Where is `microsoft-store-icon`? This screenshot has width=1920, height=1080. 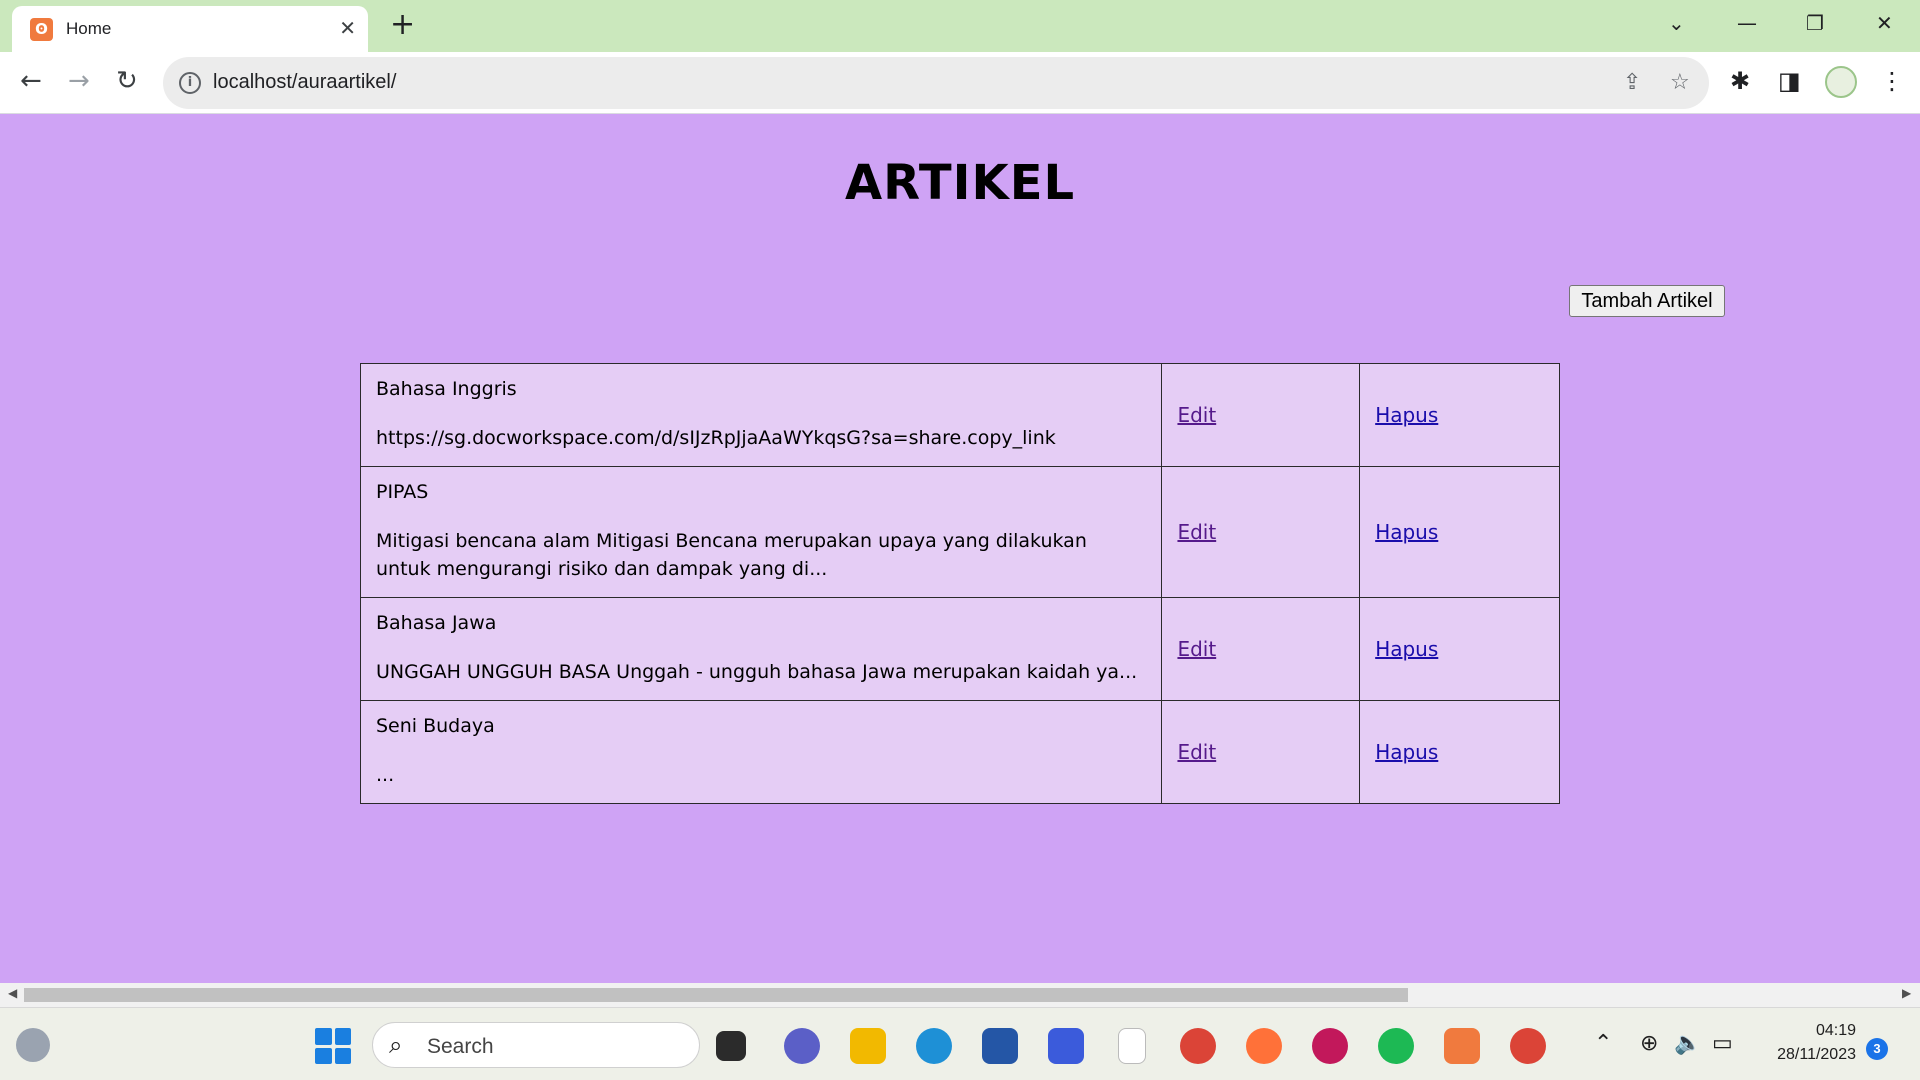
microsoft-store-icon is located at coordinates (1000, 1046).